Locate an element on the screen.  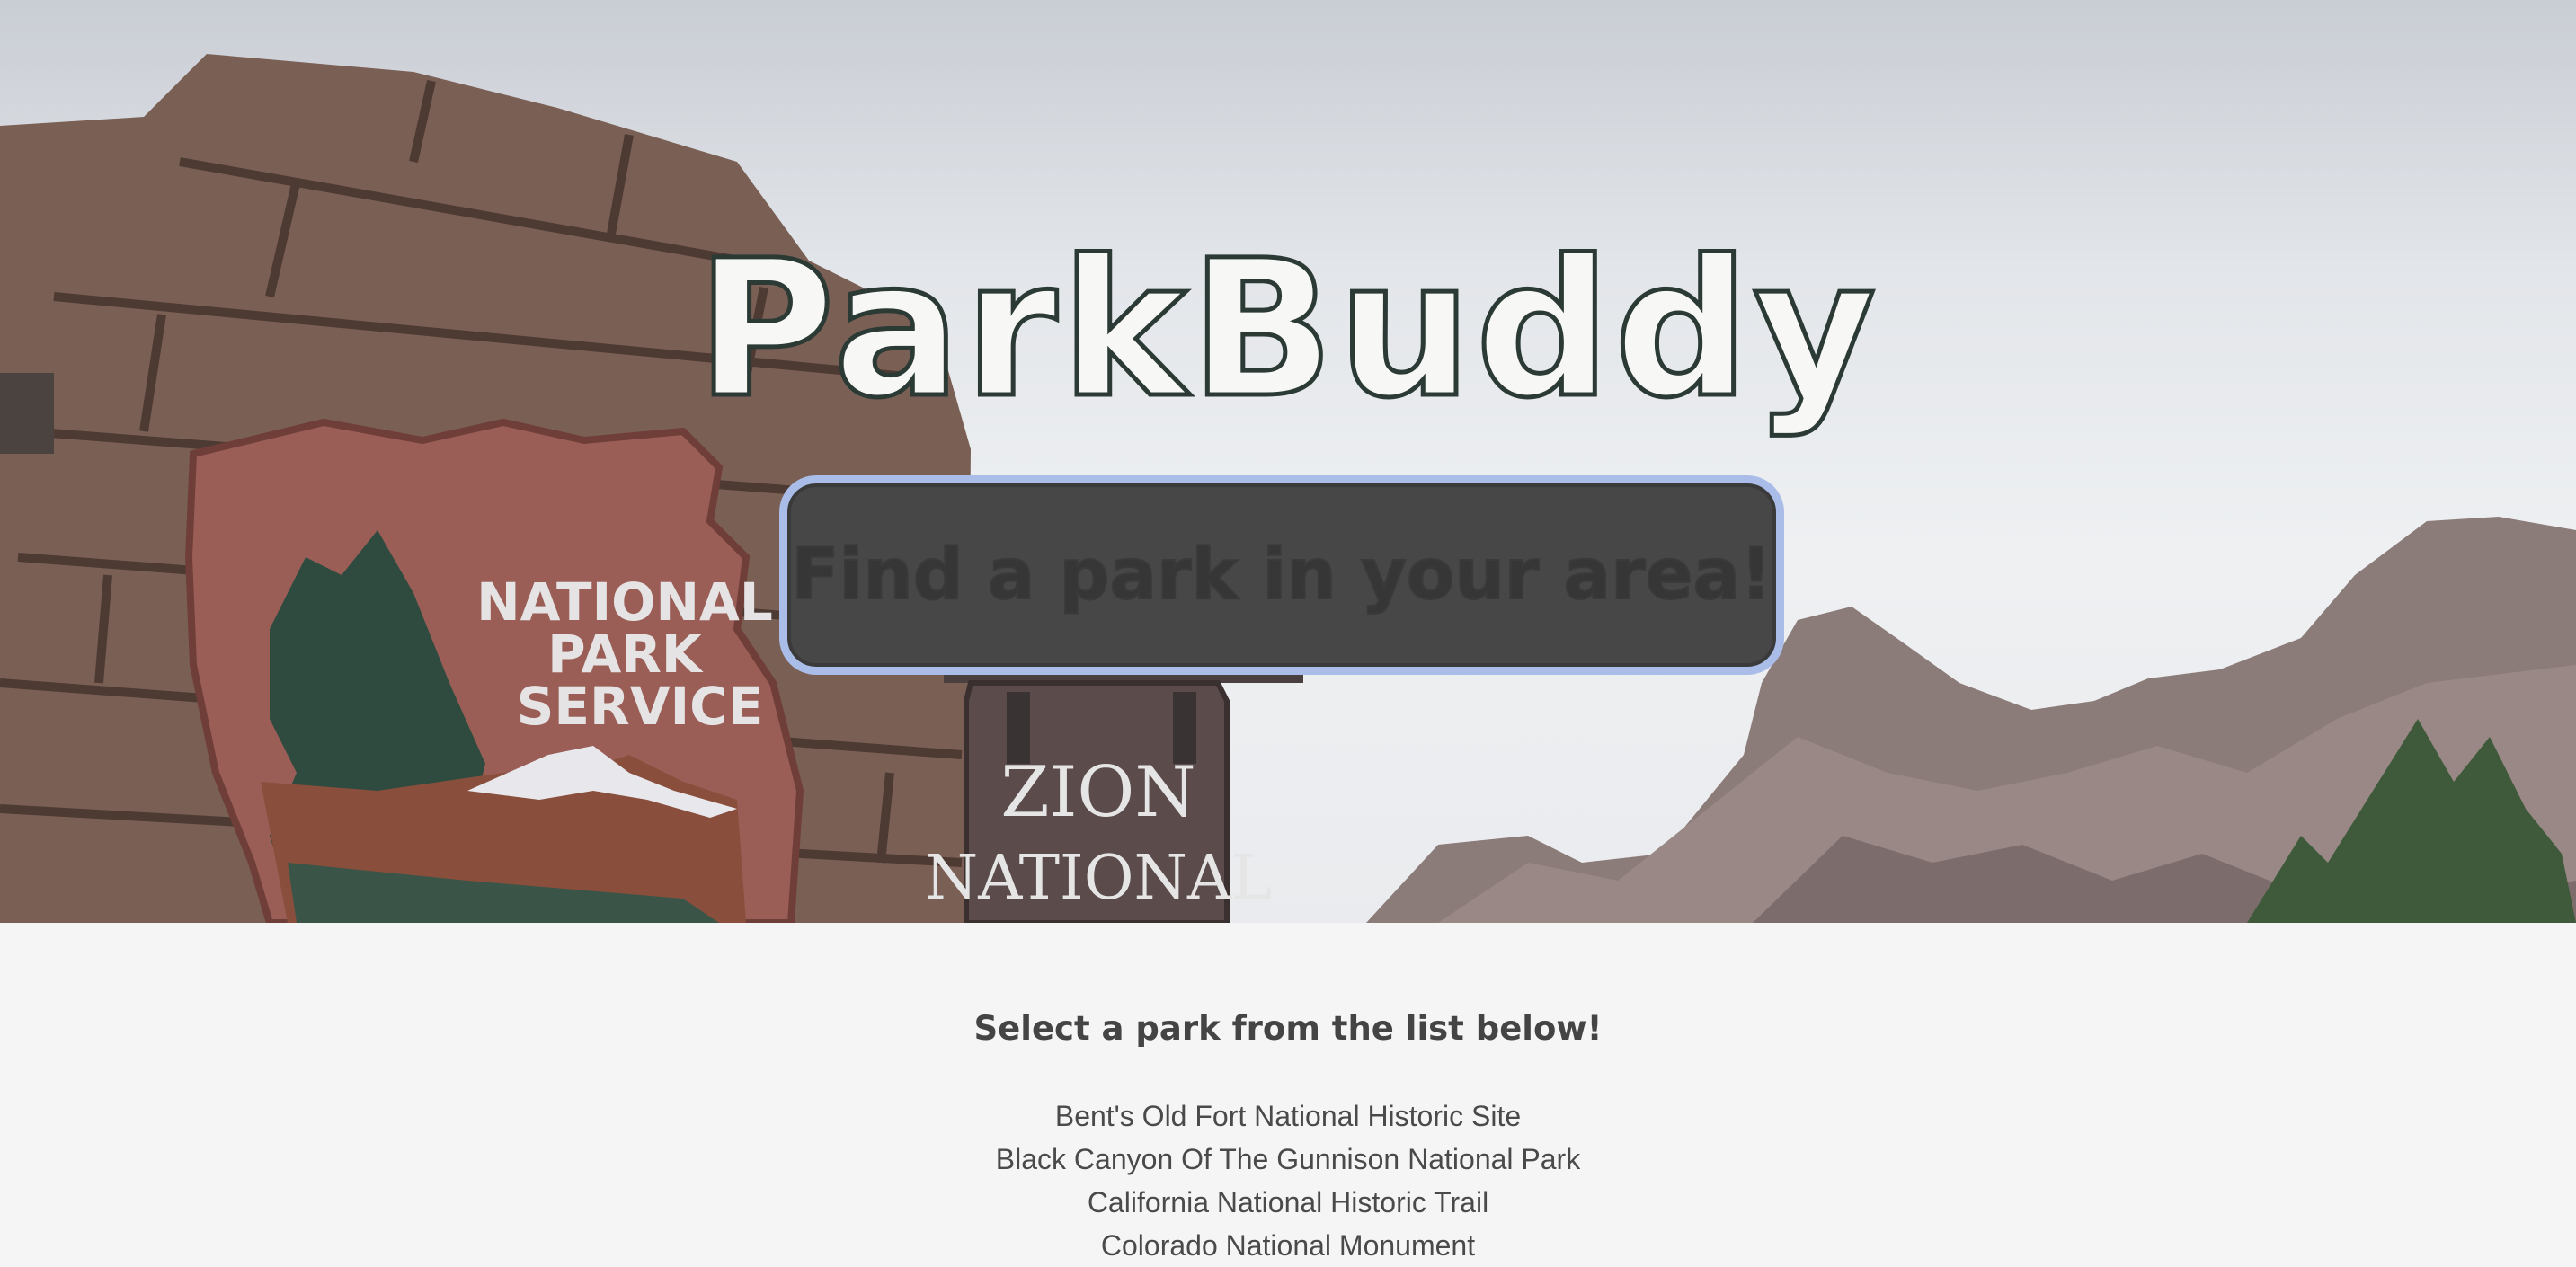
find-park-button-label: Find a park in your area! is located at coordinates (1281, 575).